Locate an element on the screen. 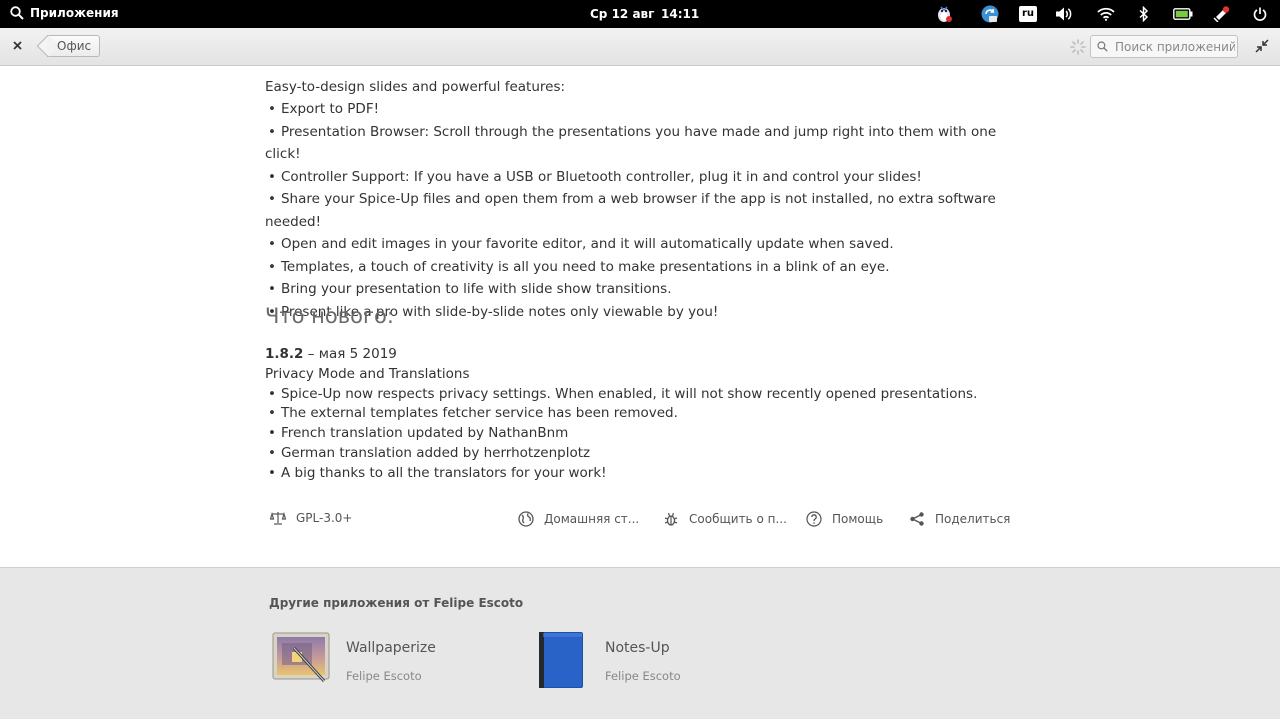 The width and height of the screenshot is (1280, 719). applications-label: Приложения is located at coordinates (74, 13).